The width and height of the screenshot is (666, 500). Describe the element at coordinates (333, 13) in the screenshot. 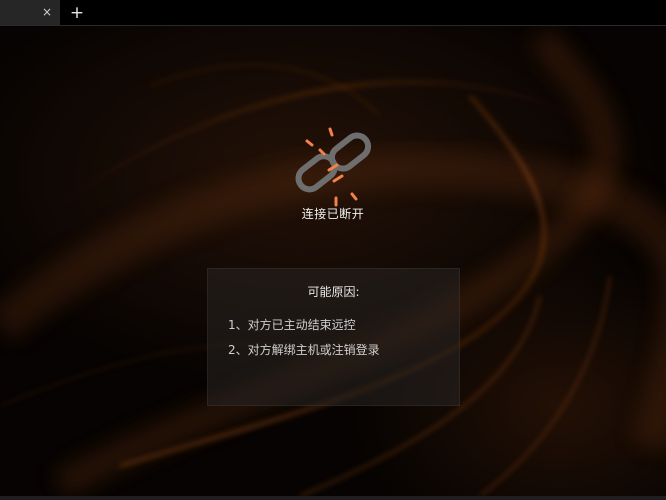

I see `tab-bar: × +` at that location.